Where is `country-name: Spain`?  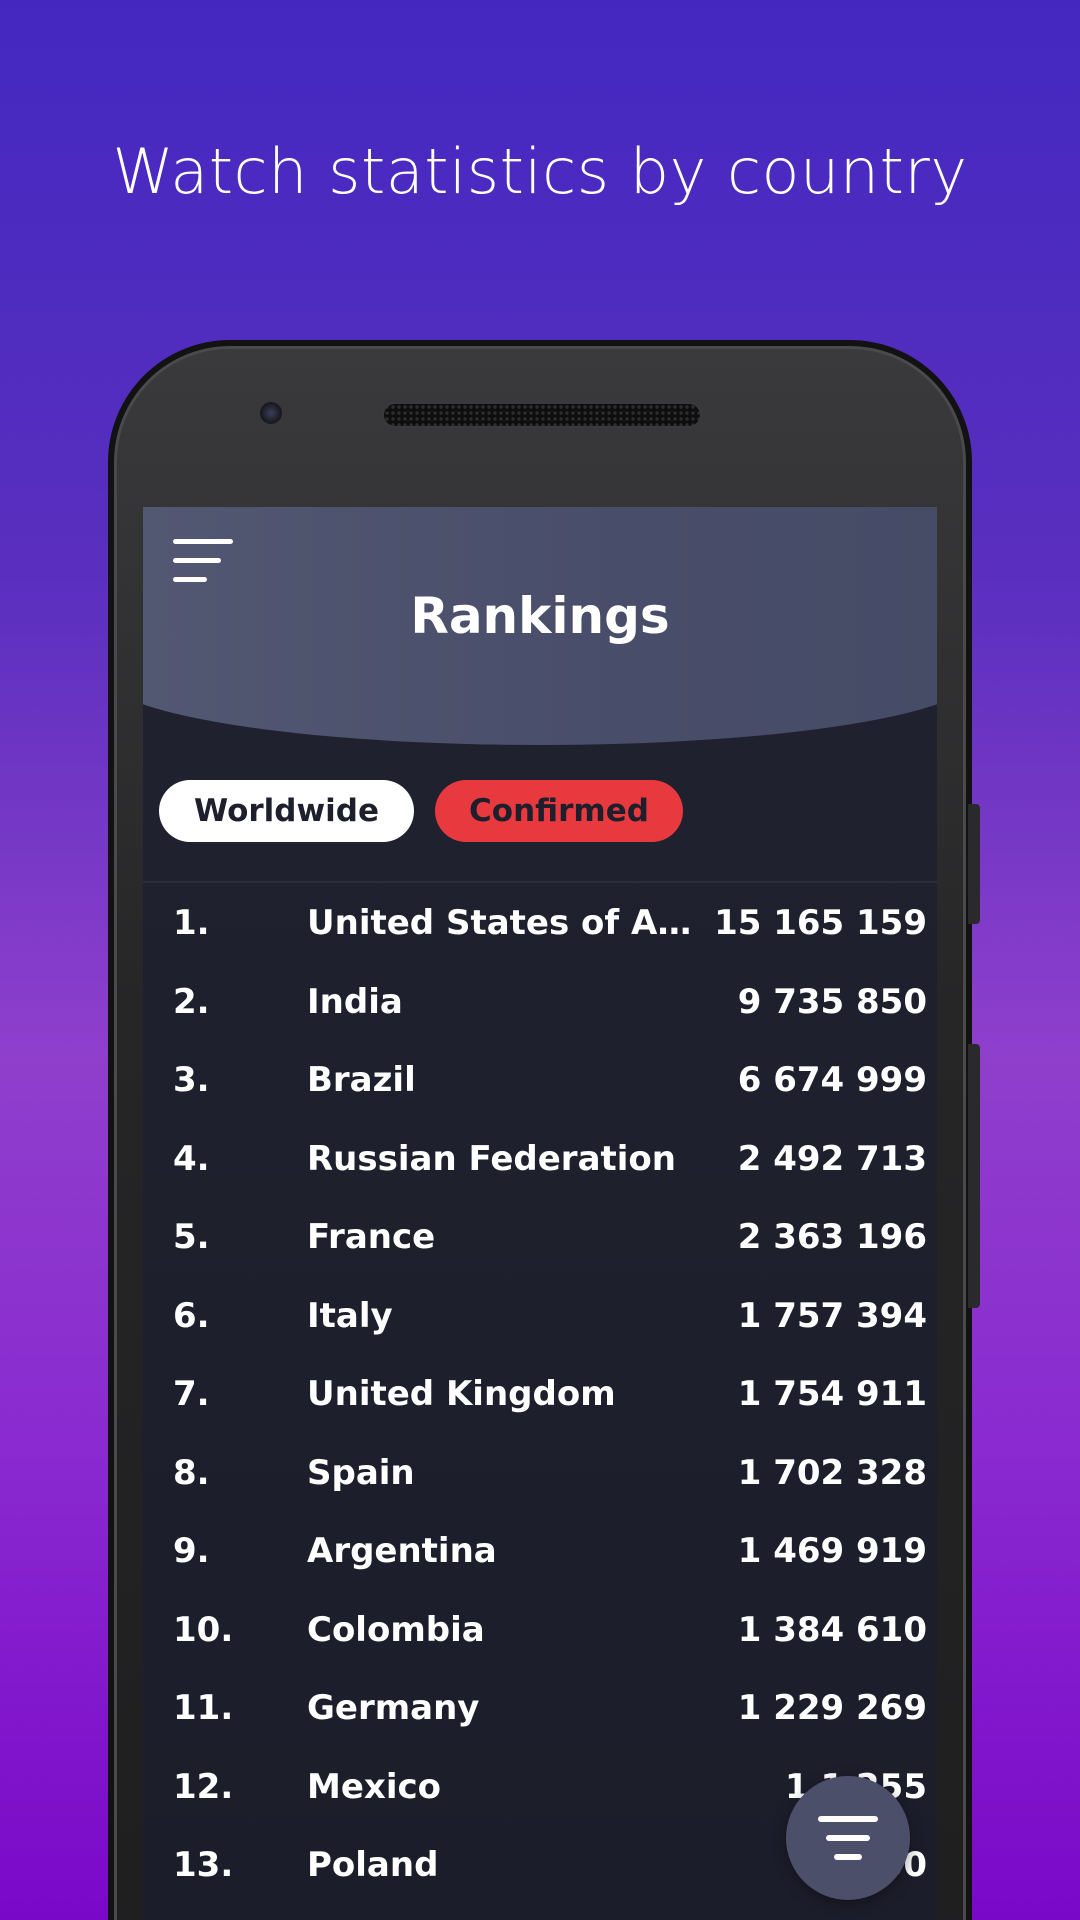
country-name: Spain is located at coordinates (361, 1472).